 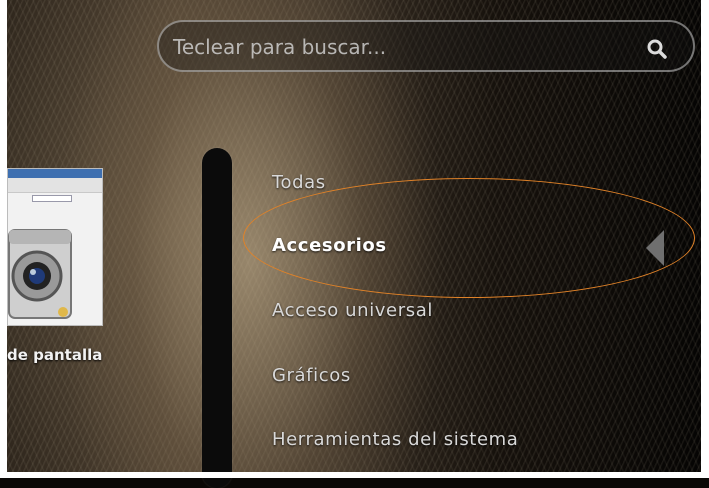 What do you see at coordinates (311, 375) in the screenshot?
I see `category-graficos: Gráficos` at bounding box center [311, 375].